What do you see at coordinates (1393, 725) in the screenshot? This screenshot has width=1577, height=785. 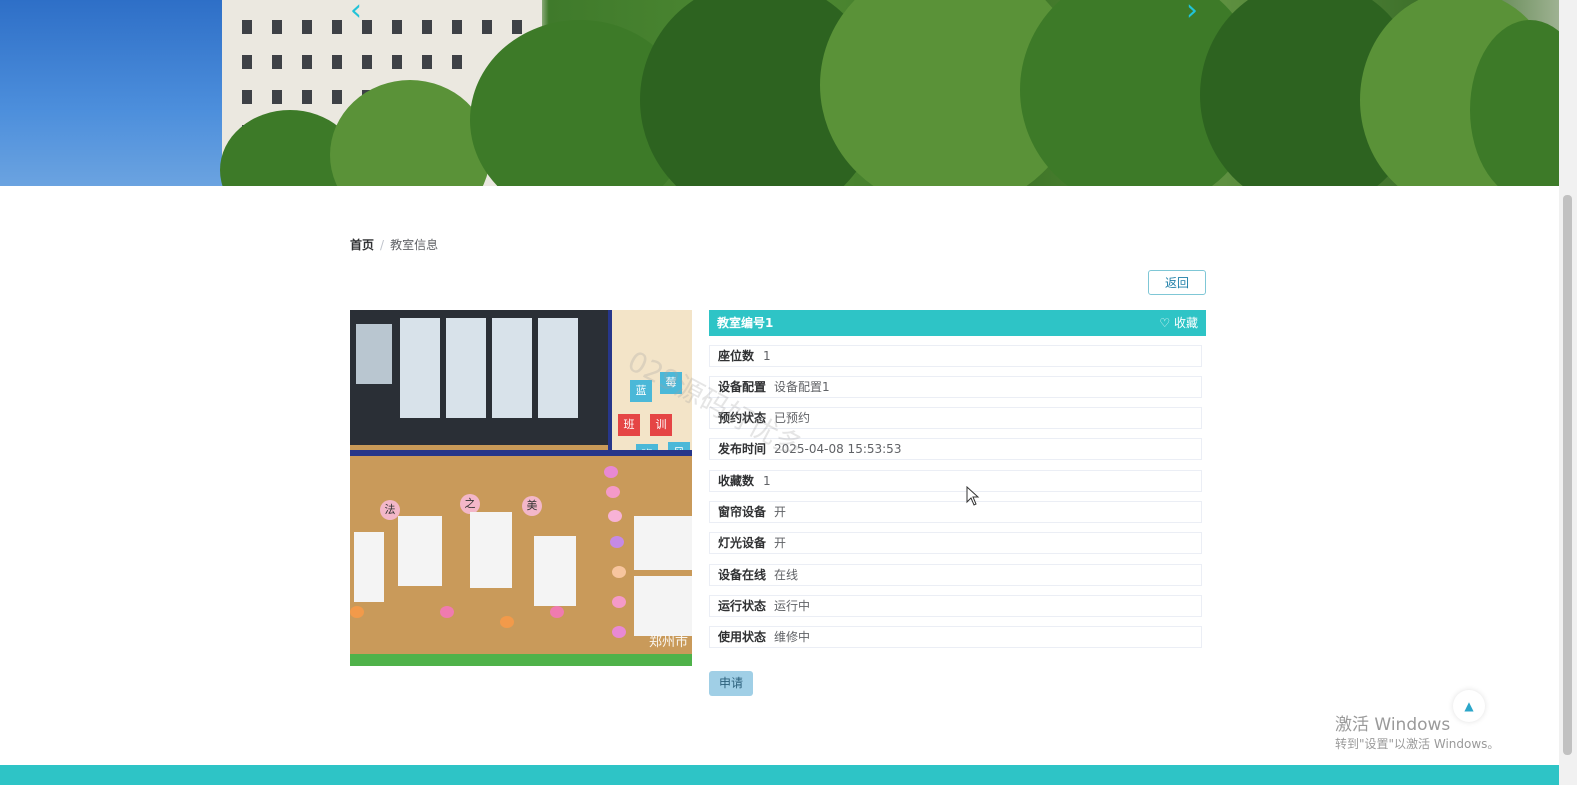 I see `activation-title: 激活 Windows` at bounding box center [1393, 725].